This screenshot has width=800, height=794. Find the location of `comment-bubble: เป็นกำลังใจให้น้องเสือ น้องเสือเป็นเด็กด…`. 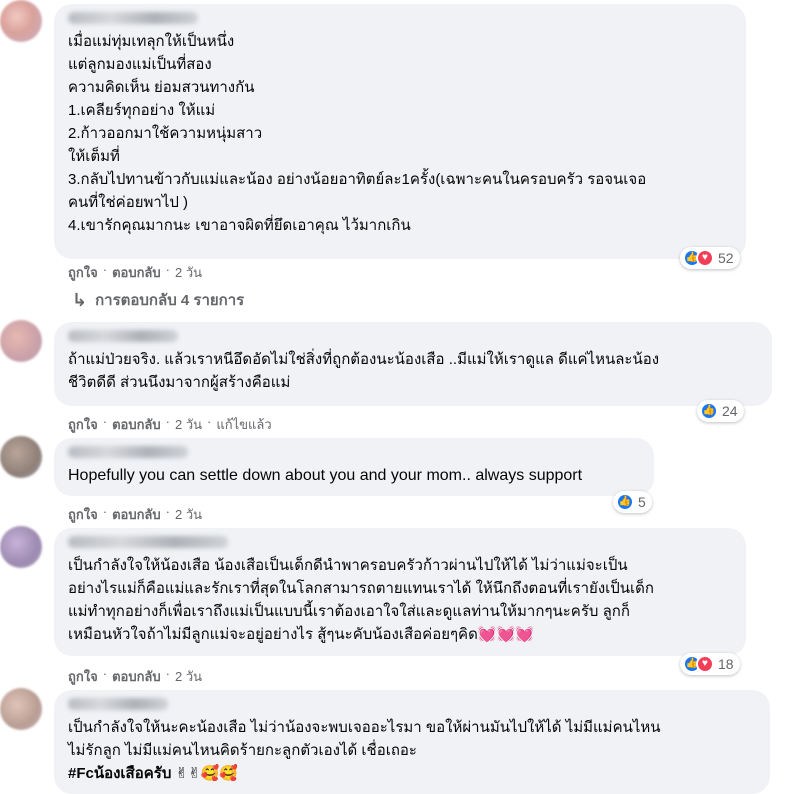

comment-bubble: เป็นกำลังใจให้น้องเสือ น้องเสือเป็นเด็กด… is located at coordinates (400, 592).